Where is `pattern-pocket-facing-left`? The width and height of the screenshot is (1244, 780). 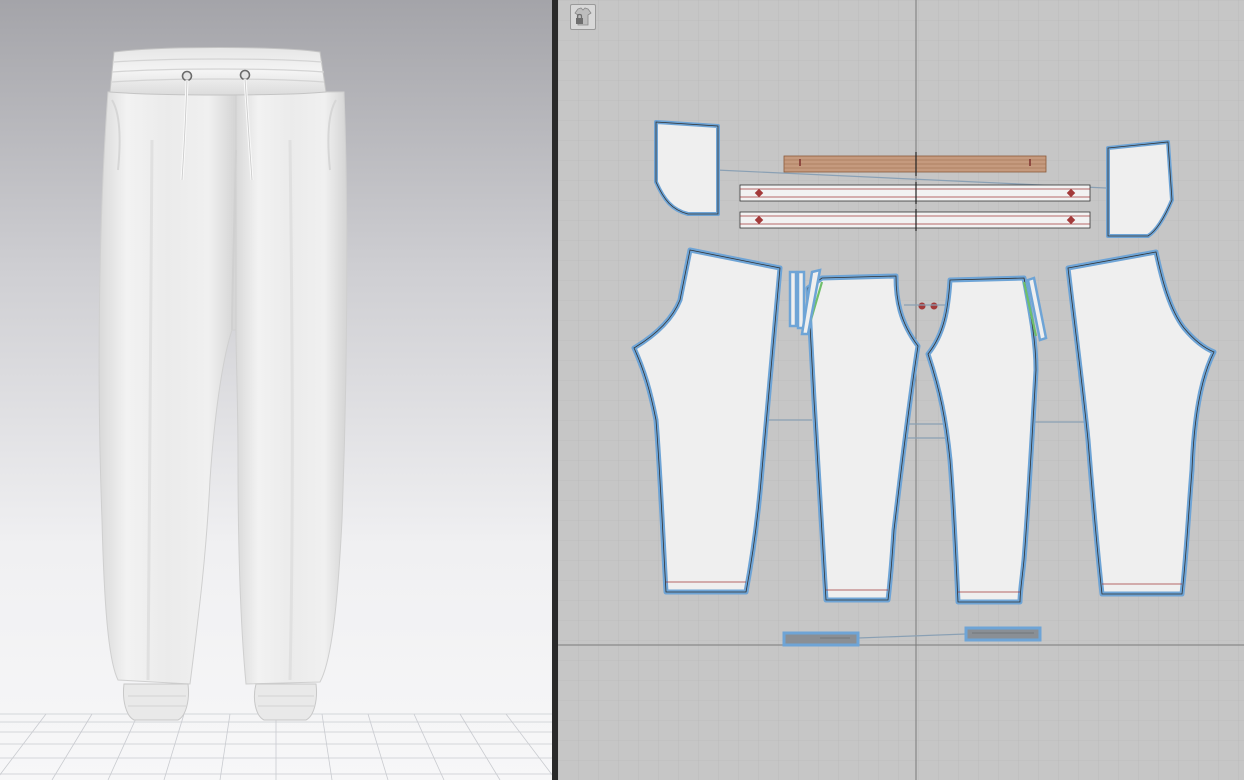 pattern-pocket-facing-left is located at coordinates (687, 168).